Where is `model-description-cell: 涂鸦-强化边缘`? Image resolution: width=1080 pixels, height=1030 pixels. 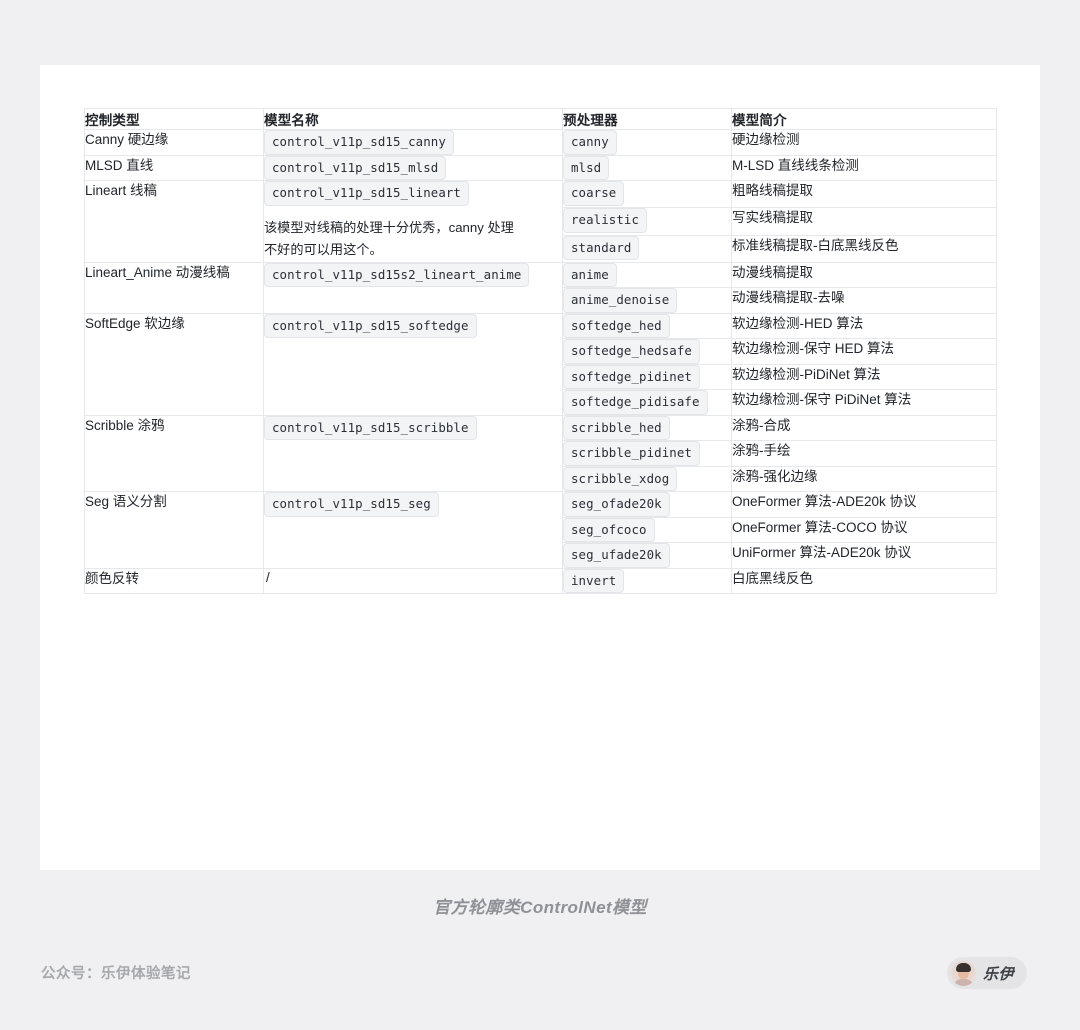
model-description-cell: 涂鸦-强化边缘 is located at coordinates (864, 479).